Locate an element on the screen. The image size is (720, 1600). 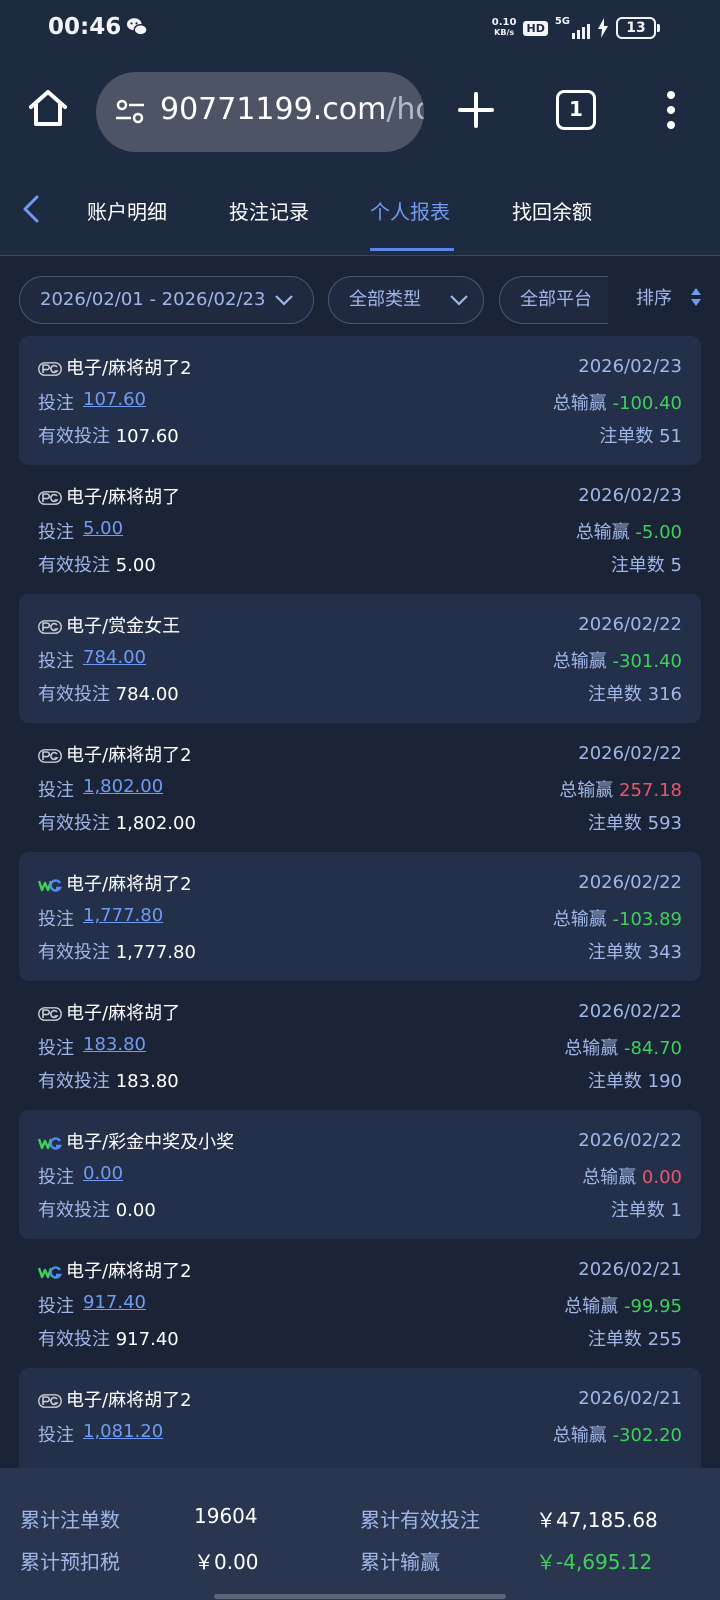
bet-amount-link: 1,081.20 is located at coordinates (123, 1431).